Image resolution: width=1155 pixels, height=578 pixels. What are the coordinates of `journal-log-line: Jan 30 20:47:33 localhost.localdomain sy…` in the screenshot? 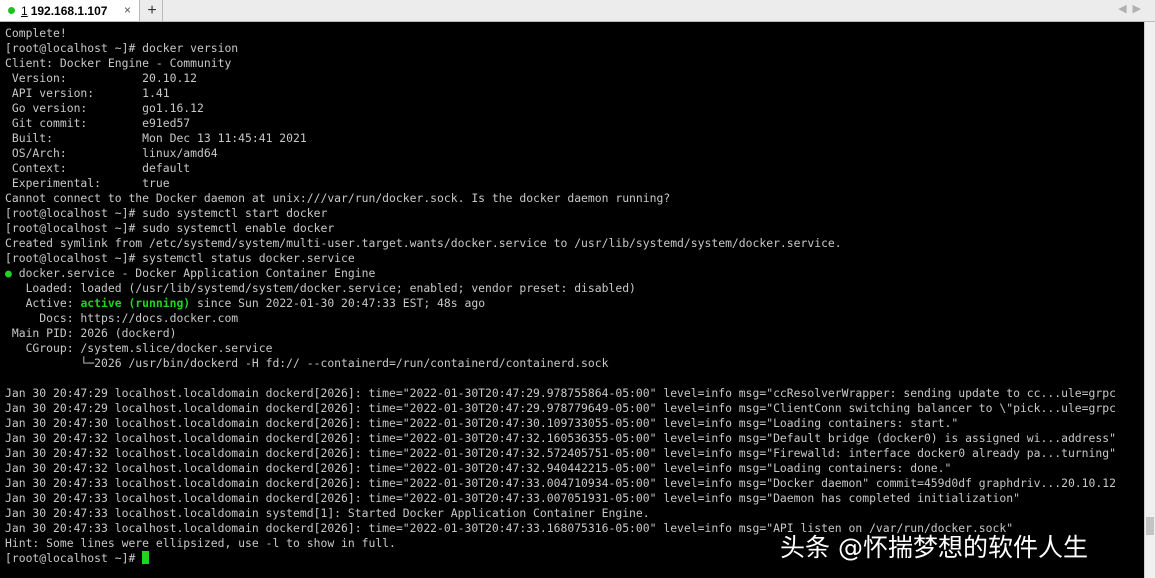 It's located at (327, 513).